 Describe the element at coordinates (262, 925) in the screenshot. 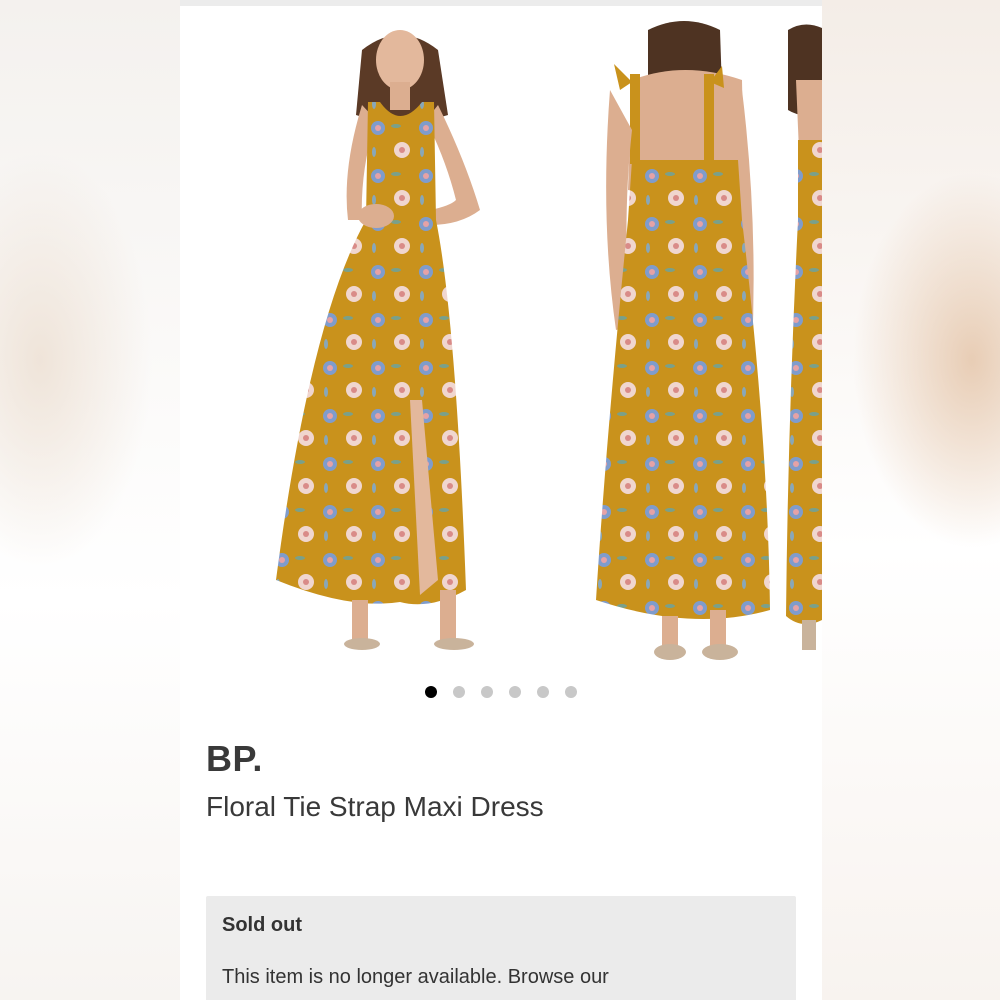

I see `notice-title: Sold out` at that location.